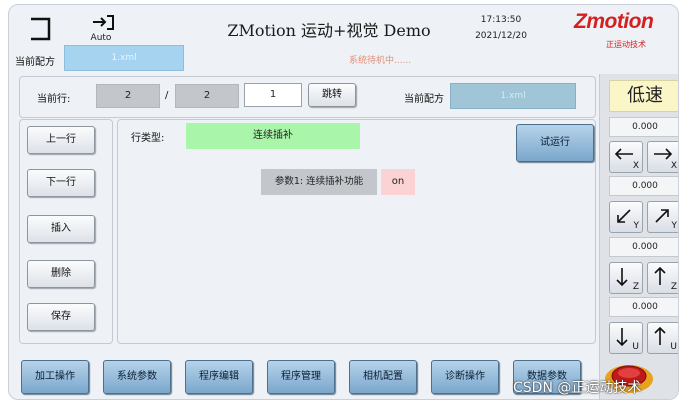  Describe the element at coordinates (124, 58) in the screenshot. I see `recipe-field: 1.xml` at that location.